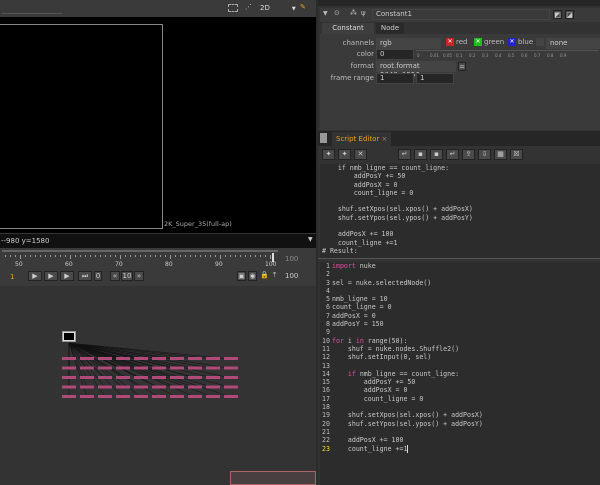 The image size is (600, 485). Describe the element at coordinates (12, 277) in the screenshot. I see `current-frame: 1` at that location.